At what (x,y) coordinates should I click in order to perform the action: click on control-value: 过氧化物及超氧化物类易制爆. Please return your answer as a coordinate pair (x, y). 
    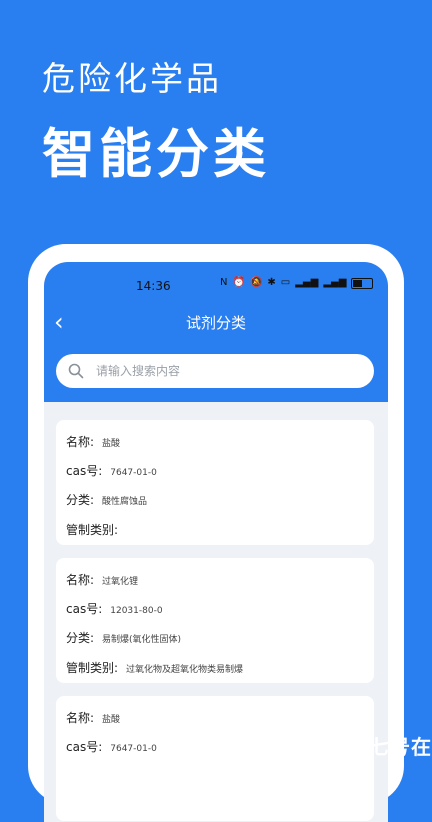
    Looking at the image, I should click on (185, 670).